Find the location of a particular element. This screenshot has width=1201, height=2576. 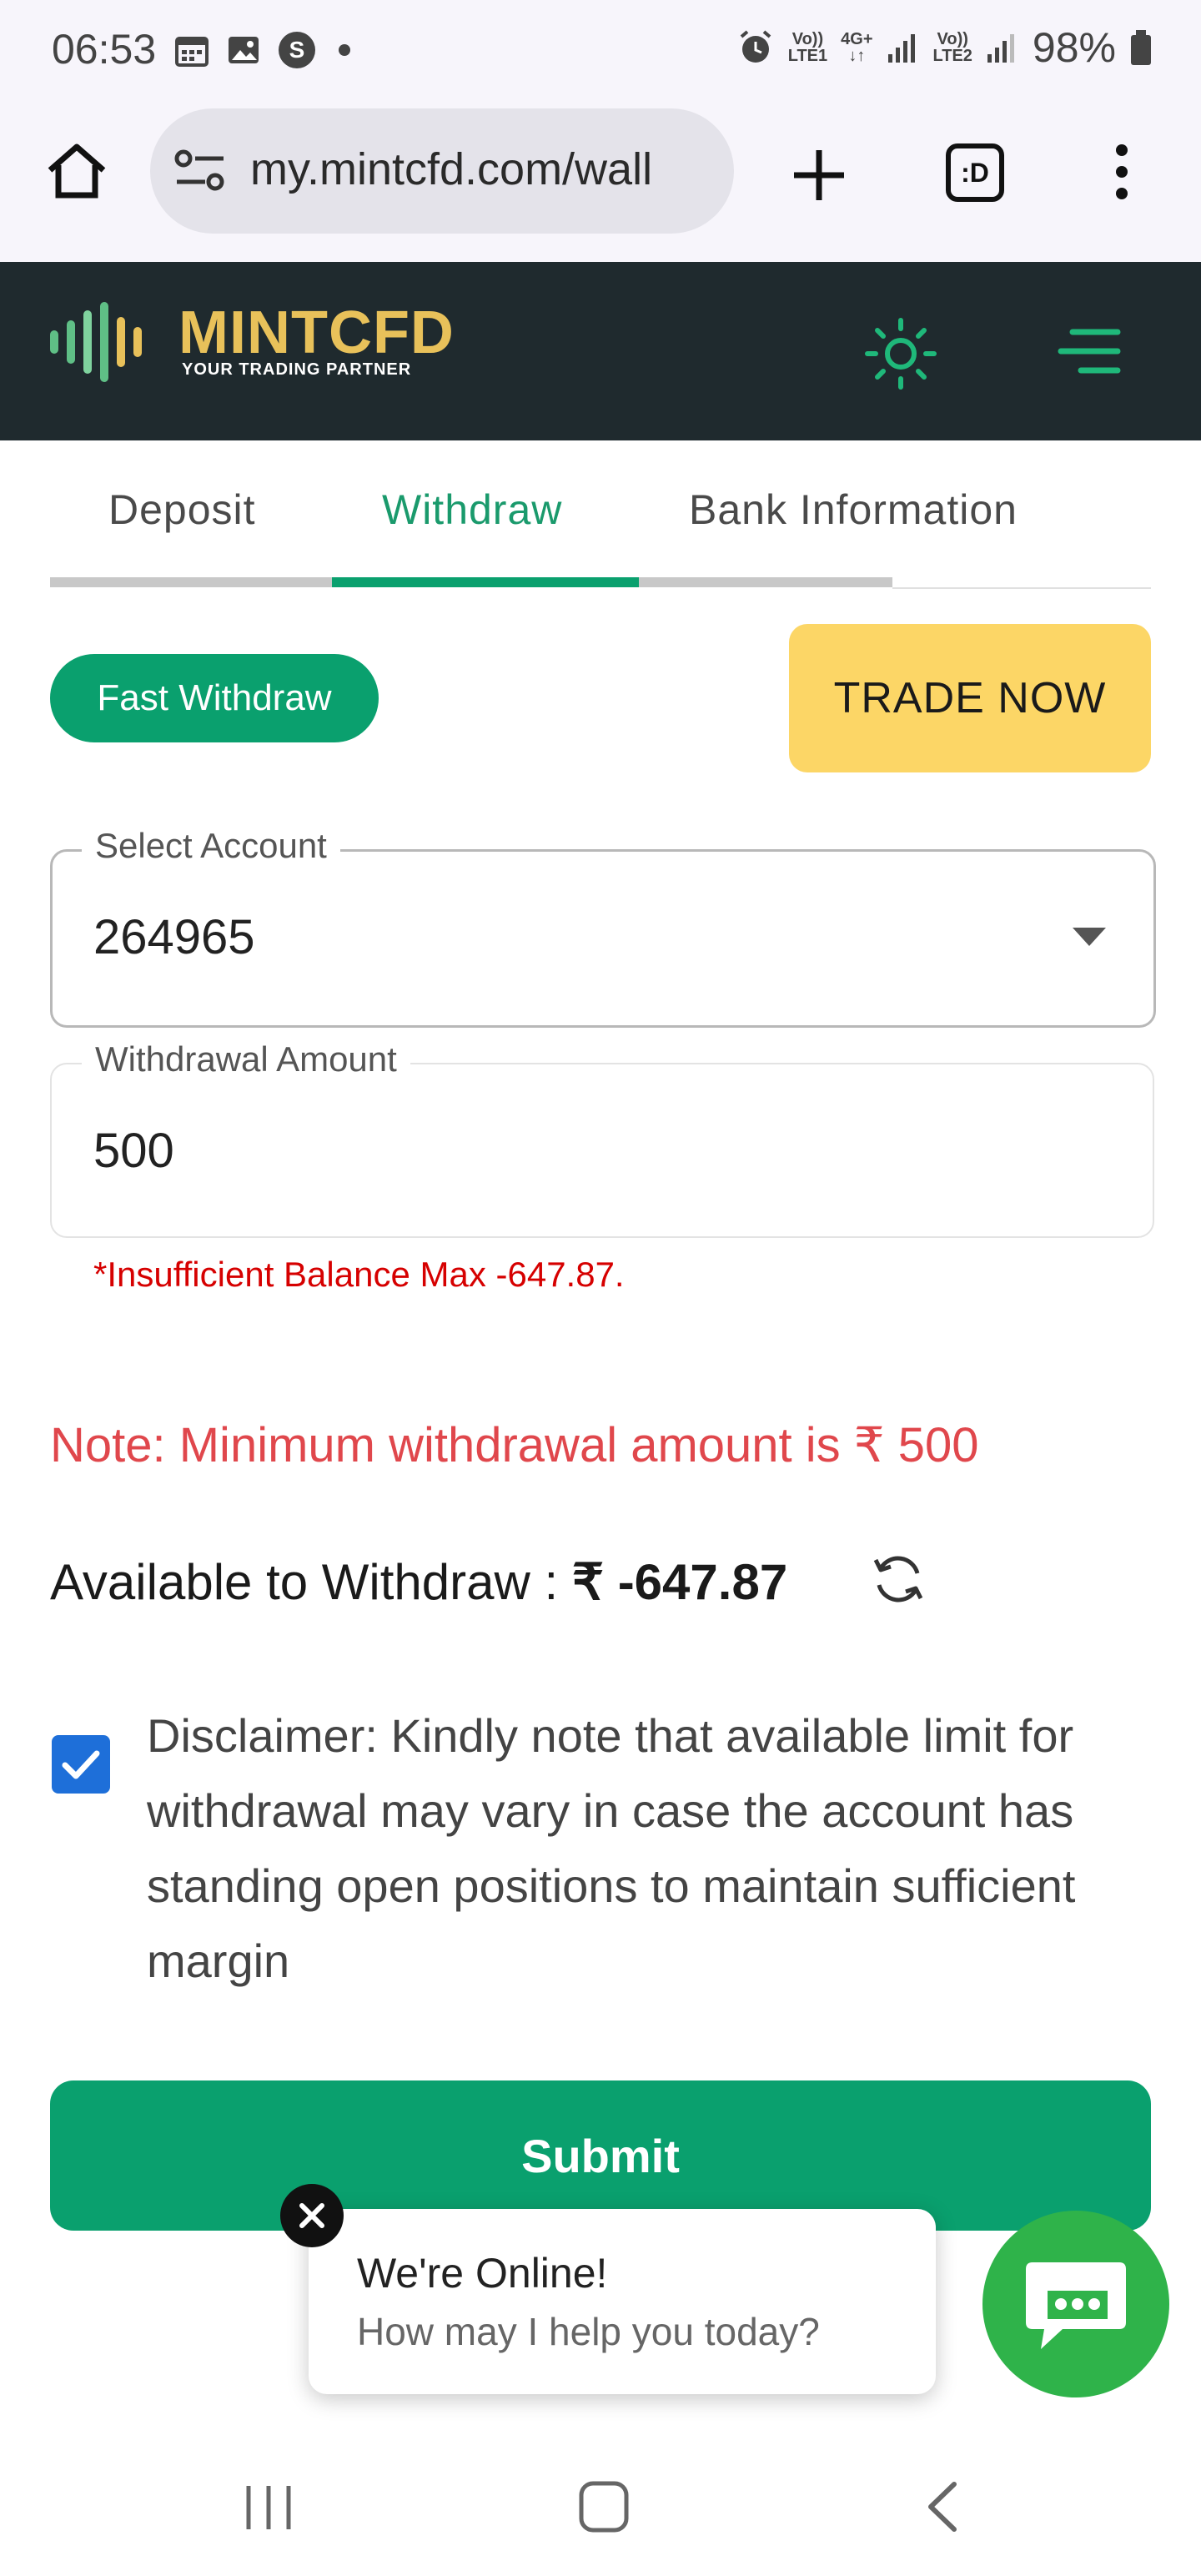

4g-plus-icon: 4G+ ↓↑ is located at coordinates (857, 47).